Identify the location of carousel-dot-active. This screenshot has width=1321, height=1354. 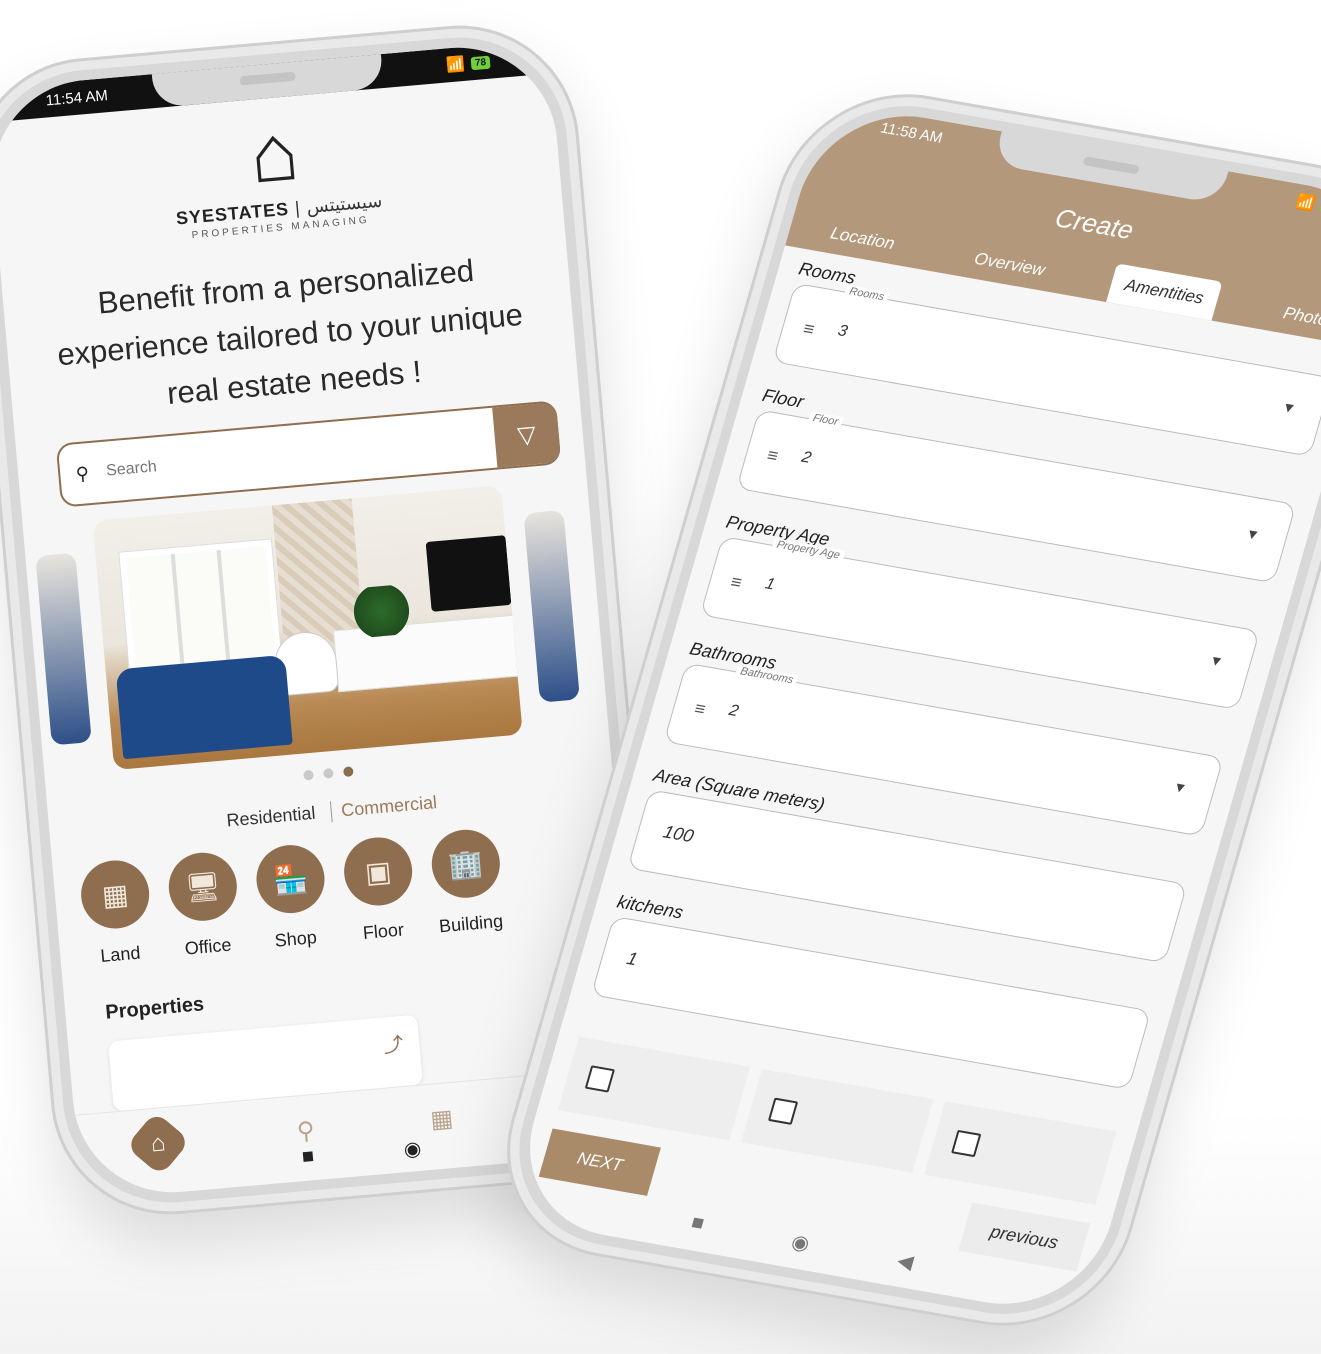
(349, 772).